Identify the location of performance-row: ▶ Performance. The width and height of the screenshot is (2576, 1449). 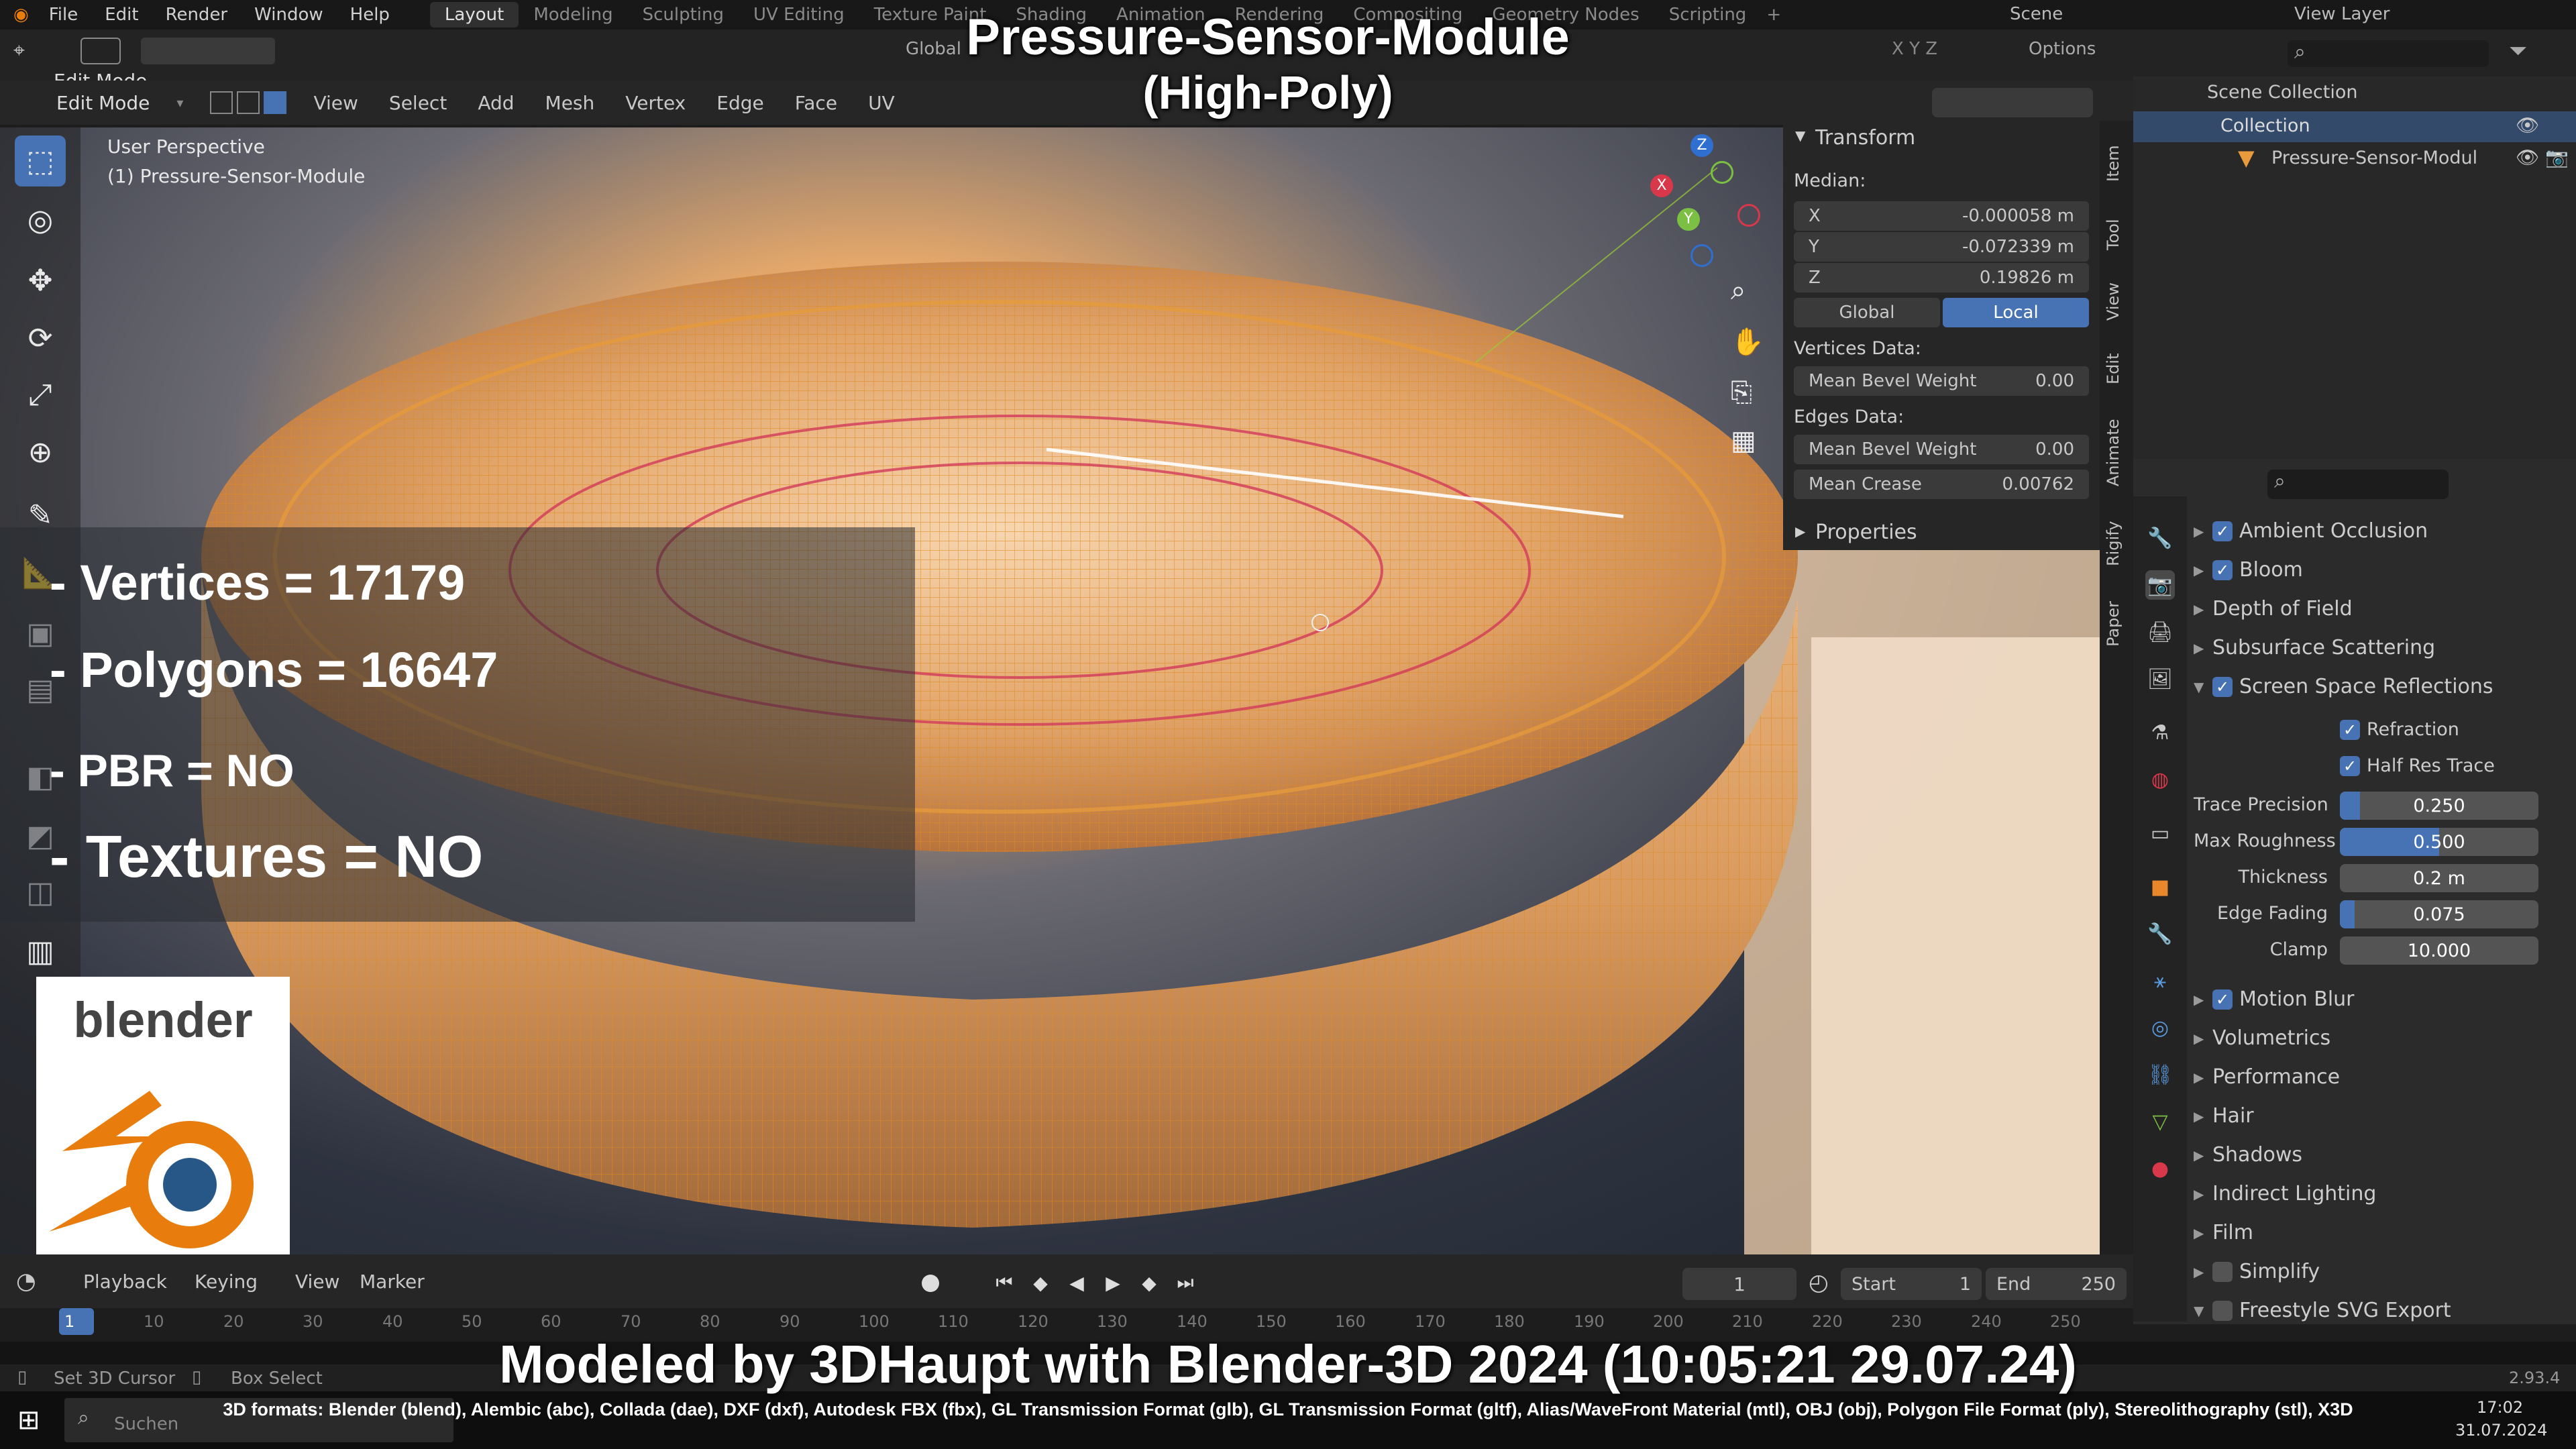
(2267, 1077).